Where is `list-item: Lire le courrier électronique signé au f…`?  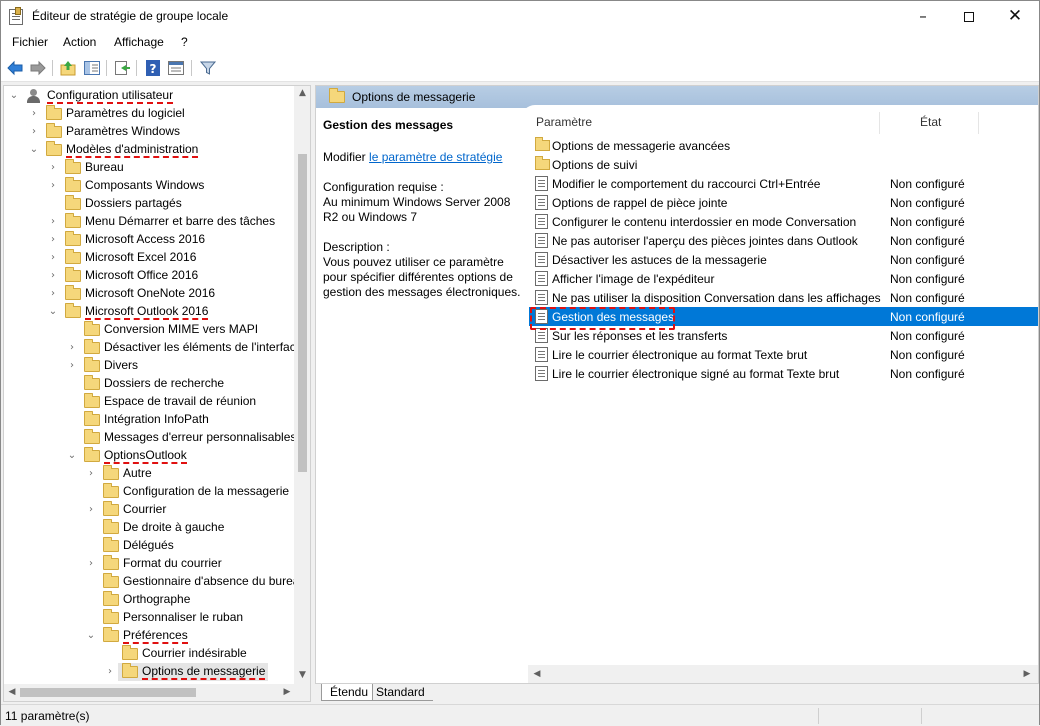
list-item: Lire le courrier électronique signé au f… is located at coordinates (783, 373).